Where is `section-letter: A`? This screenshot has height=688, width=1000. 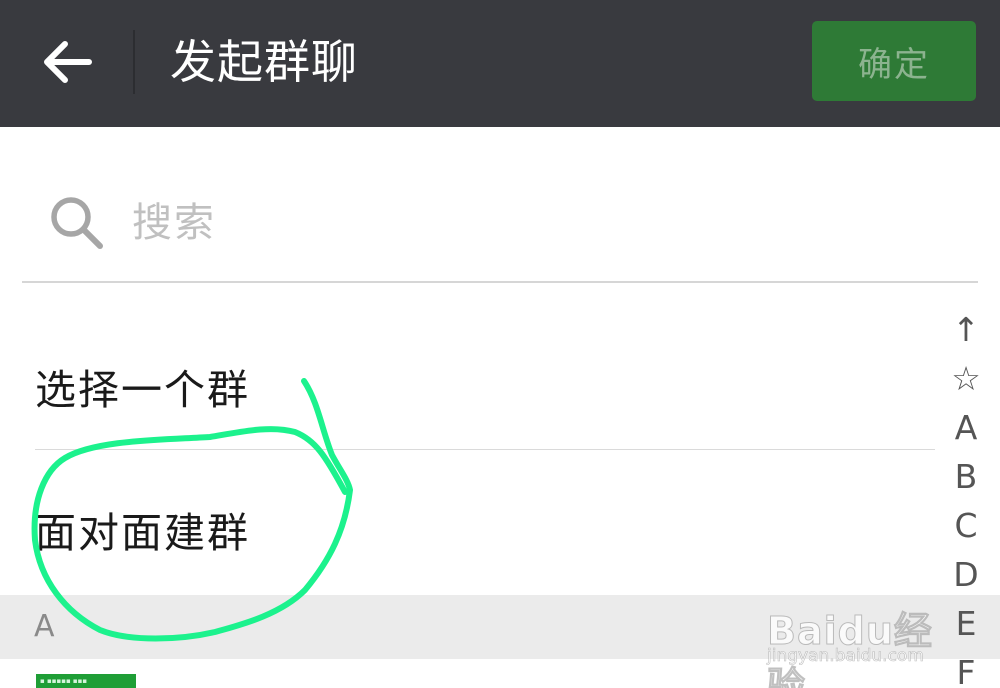 section-letter: A is located at coordinates (44, 626).